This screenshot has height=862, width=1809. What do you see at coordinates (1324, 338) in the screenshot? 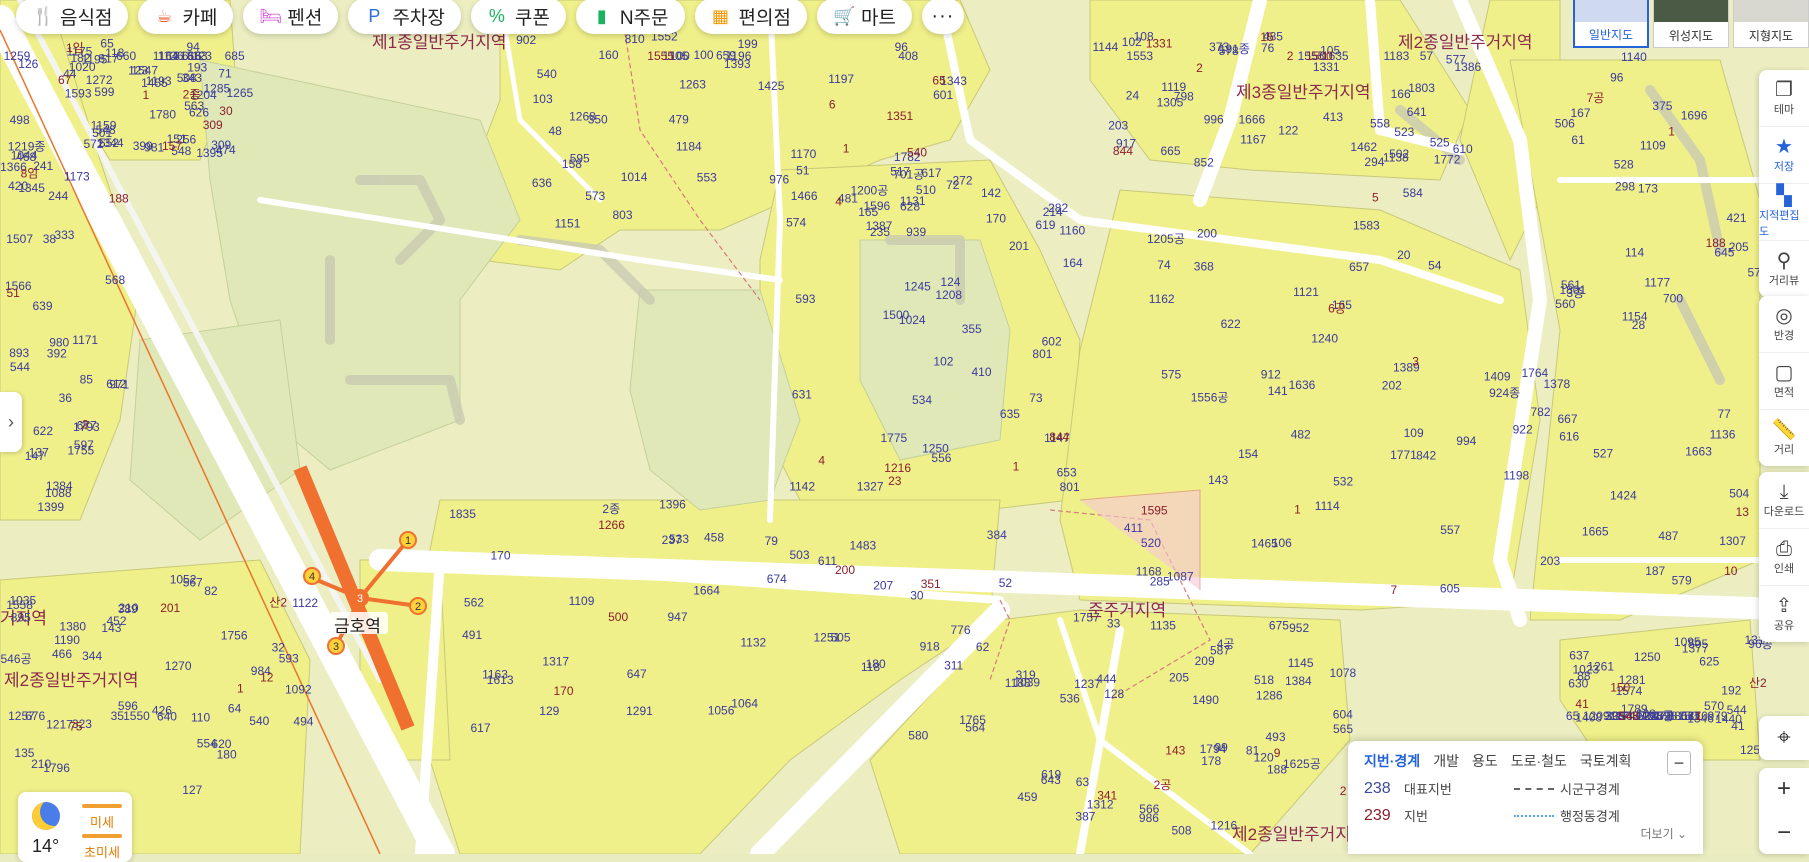
I see `parcel-number: 1240` at bounding box center [1324, 338].